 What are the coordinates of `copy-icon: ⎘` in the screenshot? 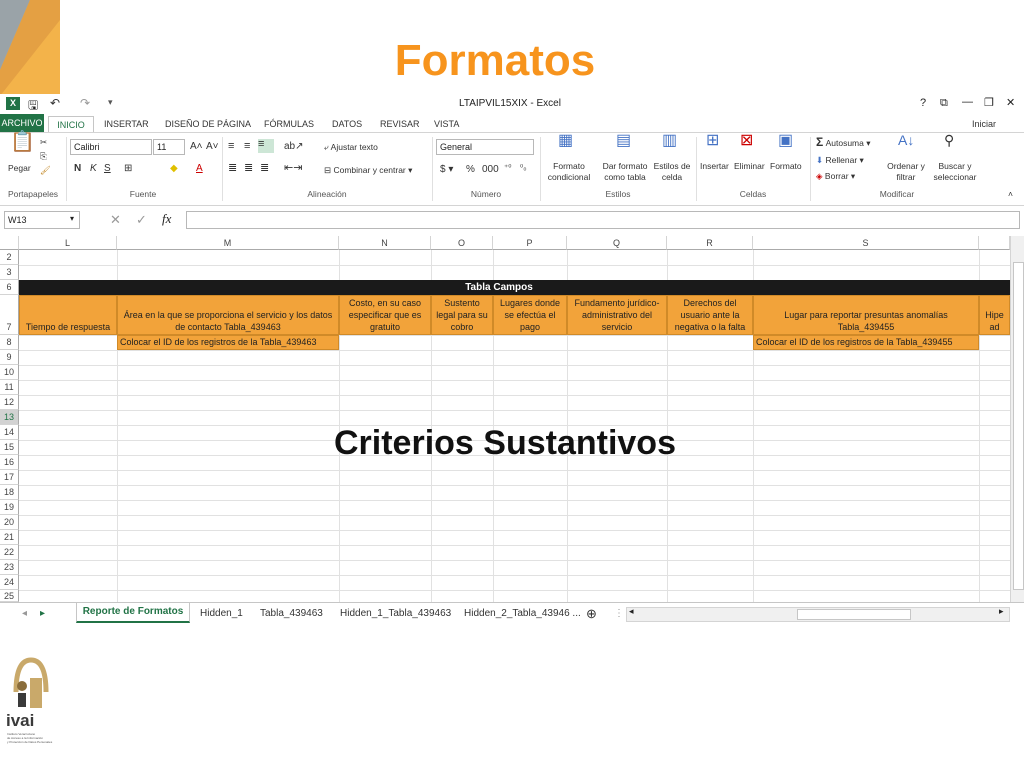 It's located at (43, 156).